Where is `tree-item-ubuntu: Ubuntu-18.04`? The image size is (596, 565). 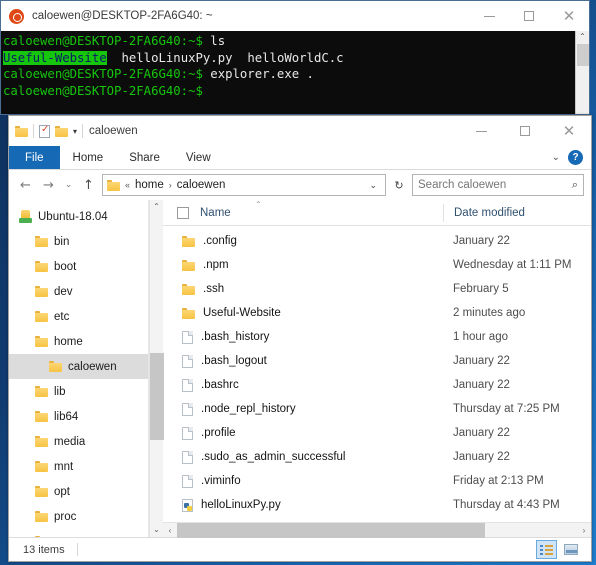
tree-item-ubuntu: Ubuntu-18.04 is located at coordinates (78, 216).